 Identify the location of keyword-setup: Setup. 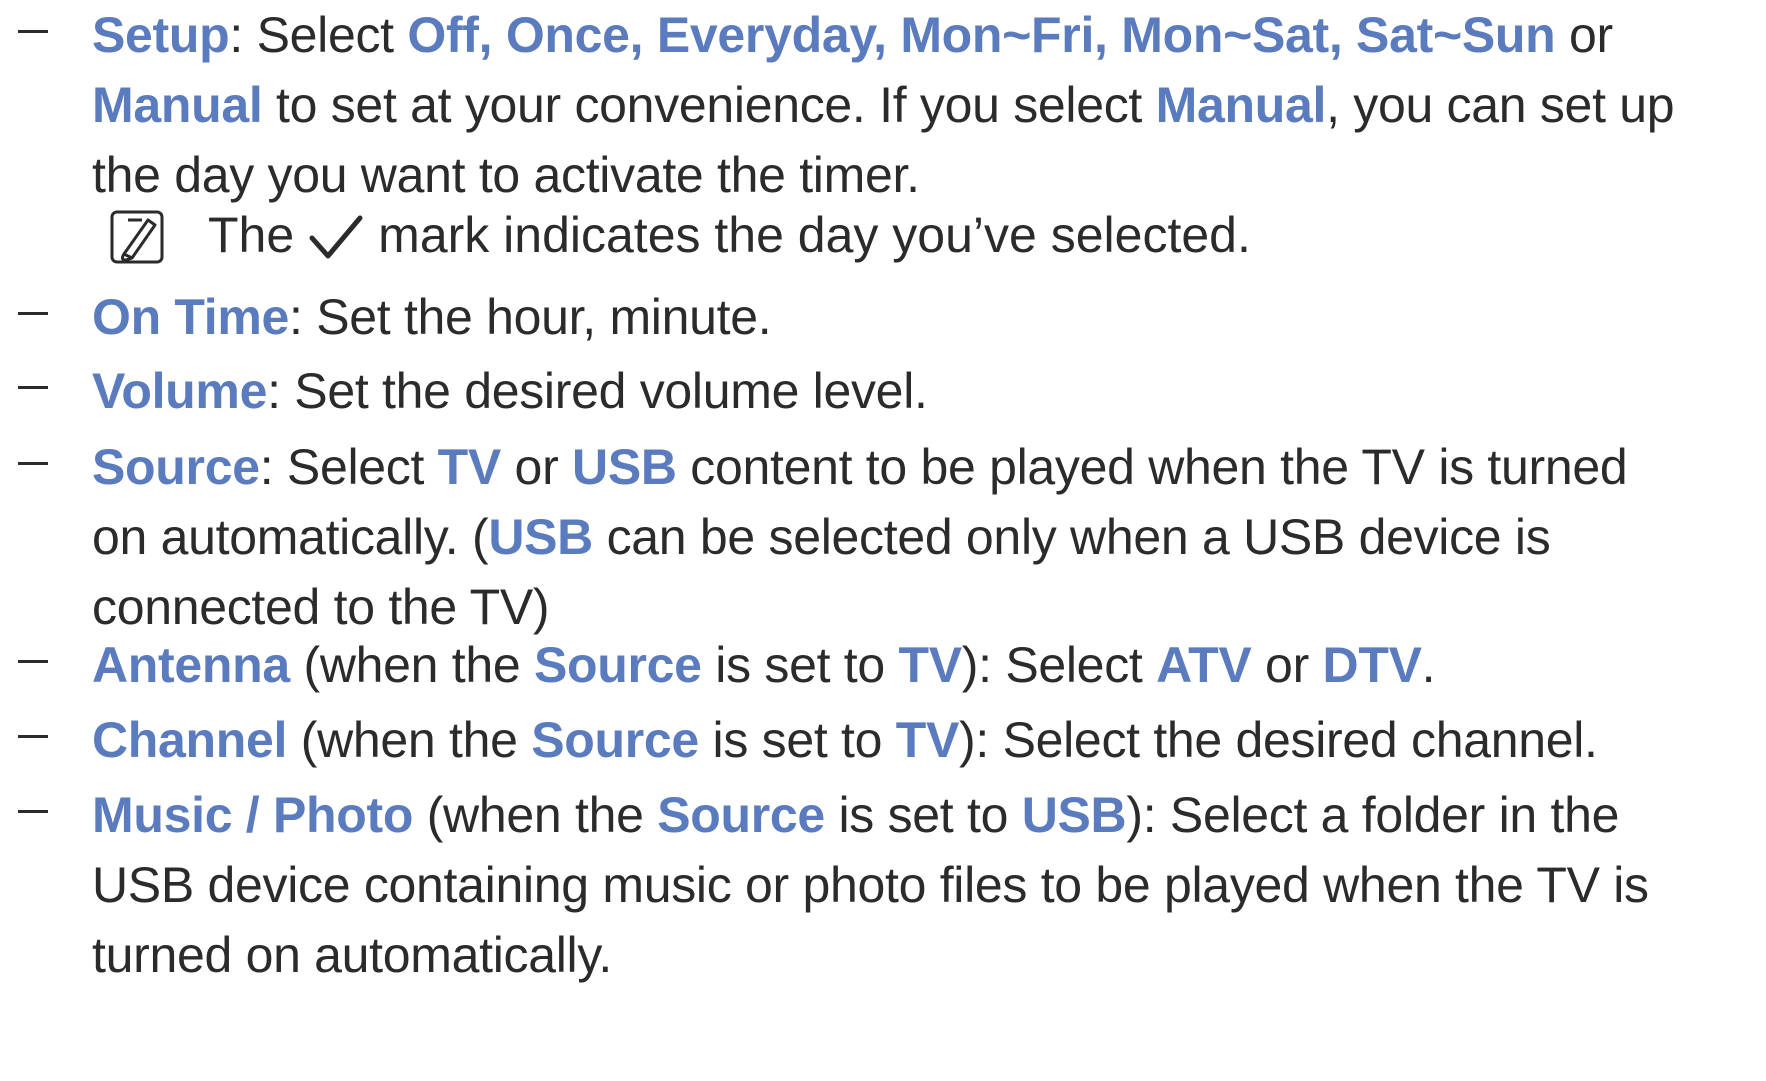
(161, 35).